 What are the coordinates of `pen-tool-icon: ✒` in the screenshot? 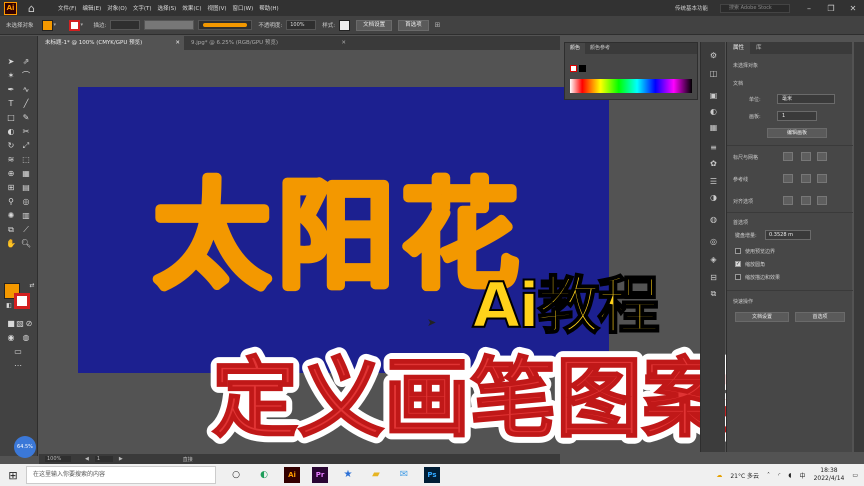 It's located at (11, 90).